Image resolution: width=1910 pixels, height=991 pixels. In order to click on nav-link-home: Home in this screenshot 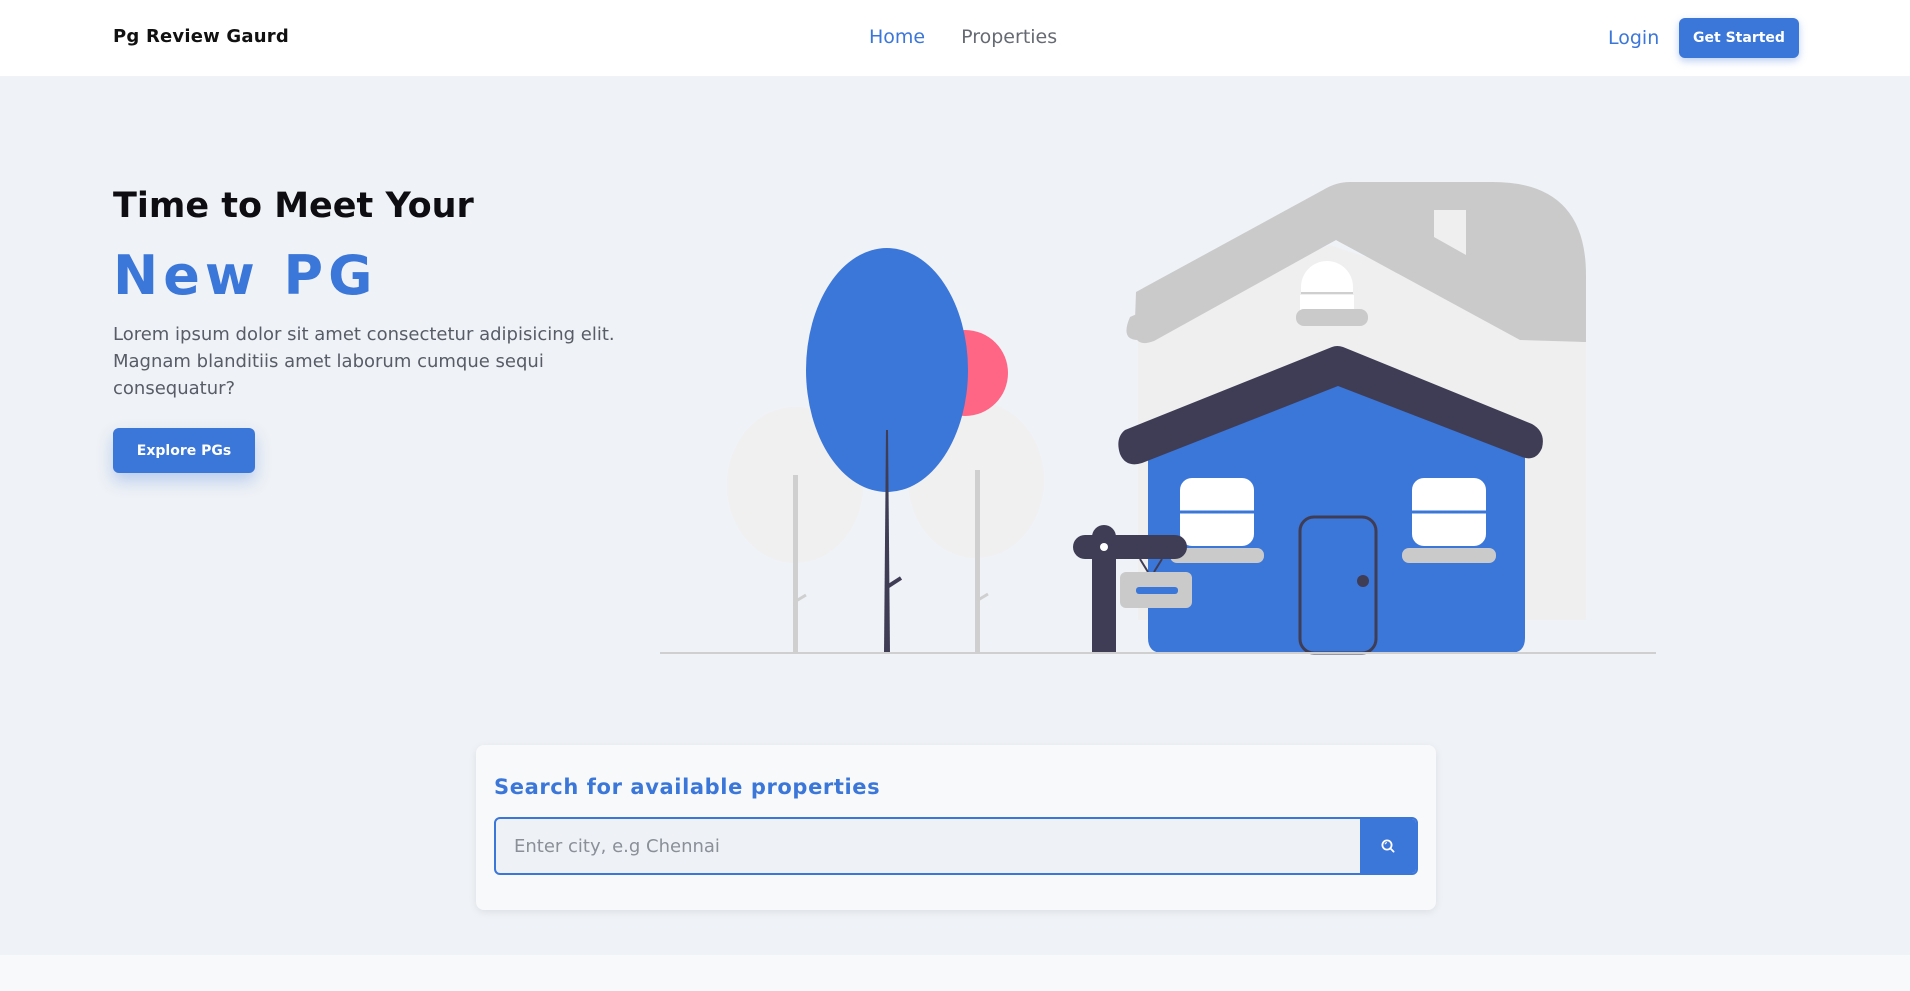, I will do `click(897, 37)`.